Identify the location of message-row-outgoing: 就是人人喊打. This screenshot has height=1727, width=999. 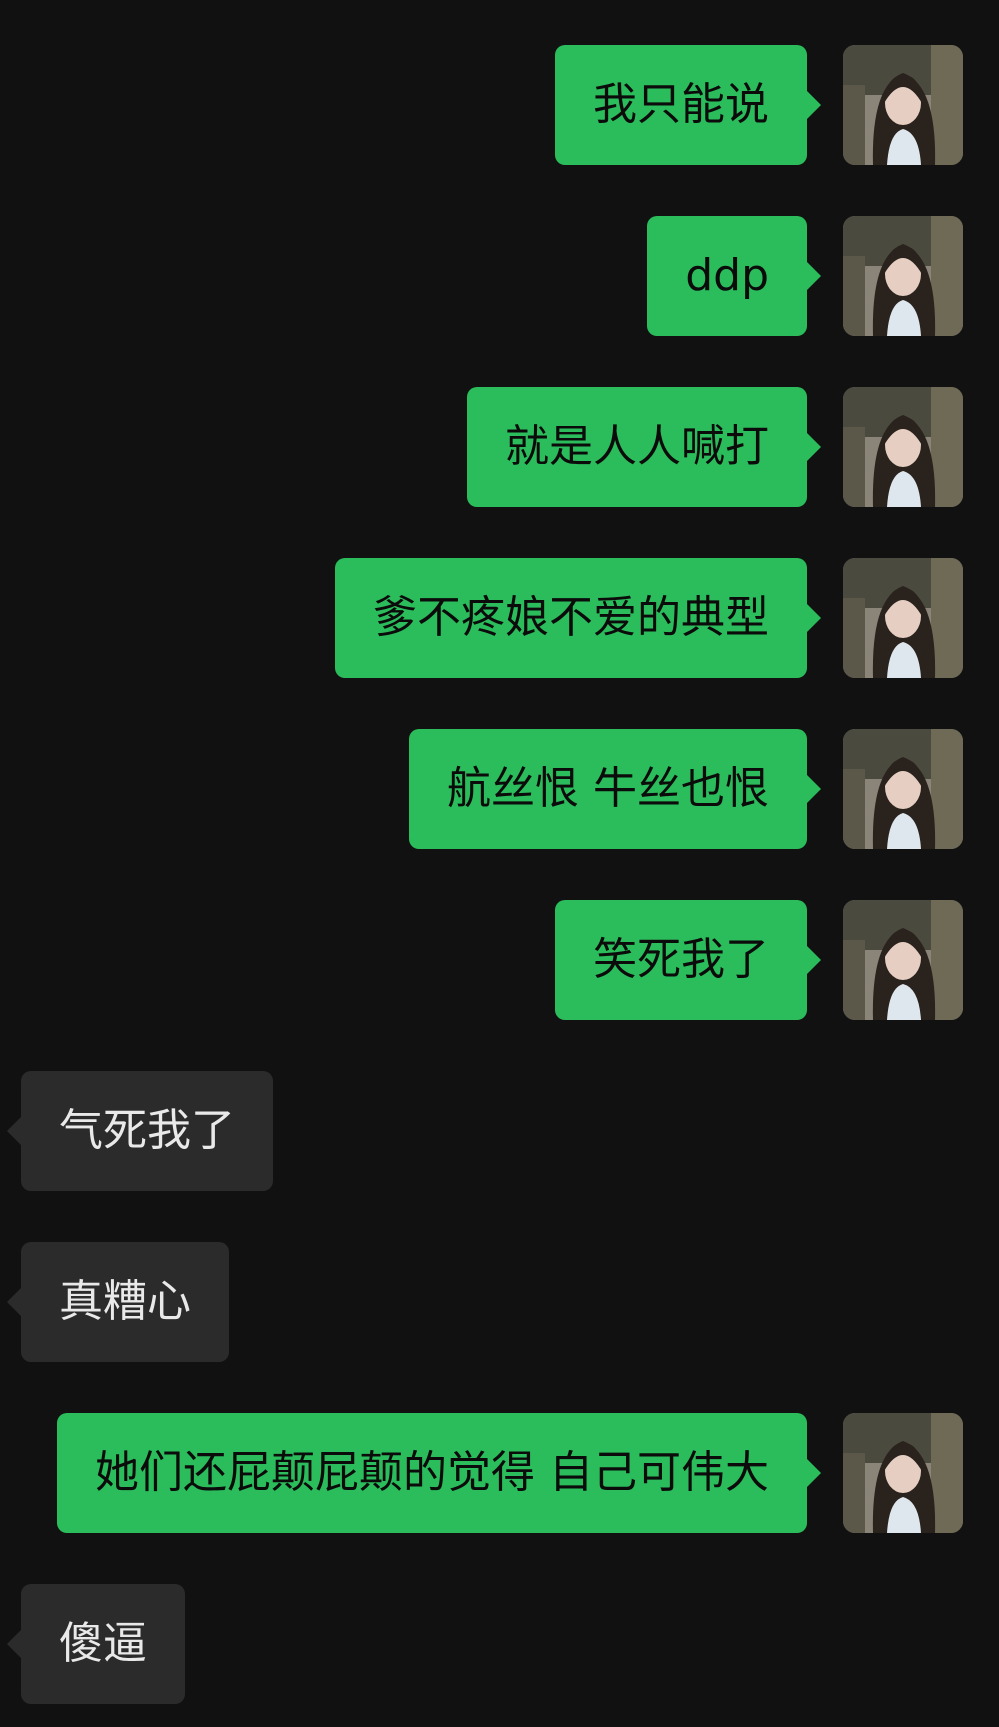
(499, 447).